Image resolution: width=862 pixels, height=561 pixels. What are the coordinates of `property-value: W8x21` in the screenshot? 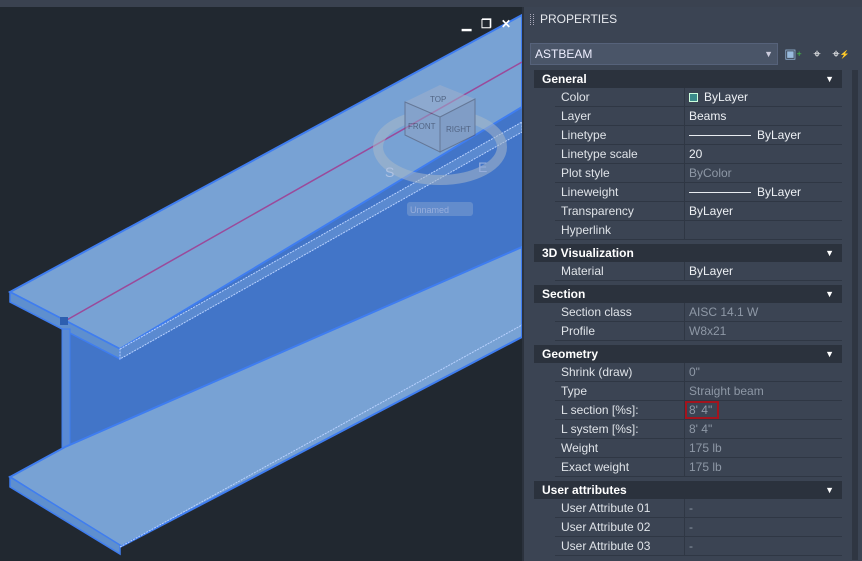 It's located at (763, 331).